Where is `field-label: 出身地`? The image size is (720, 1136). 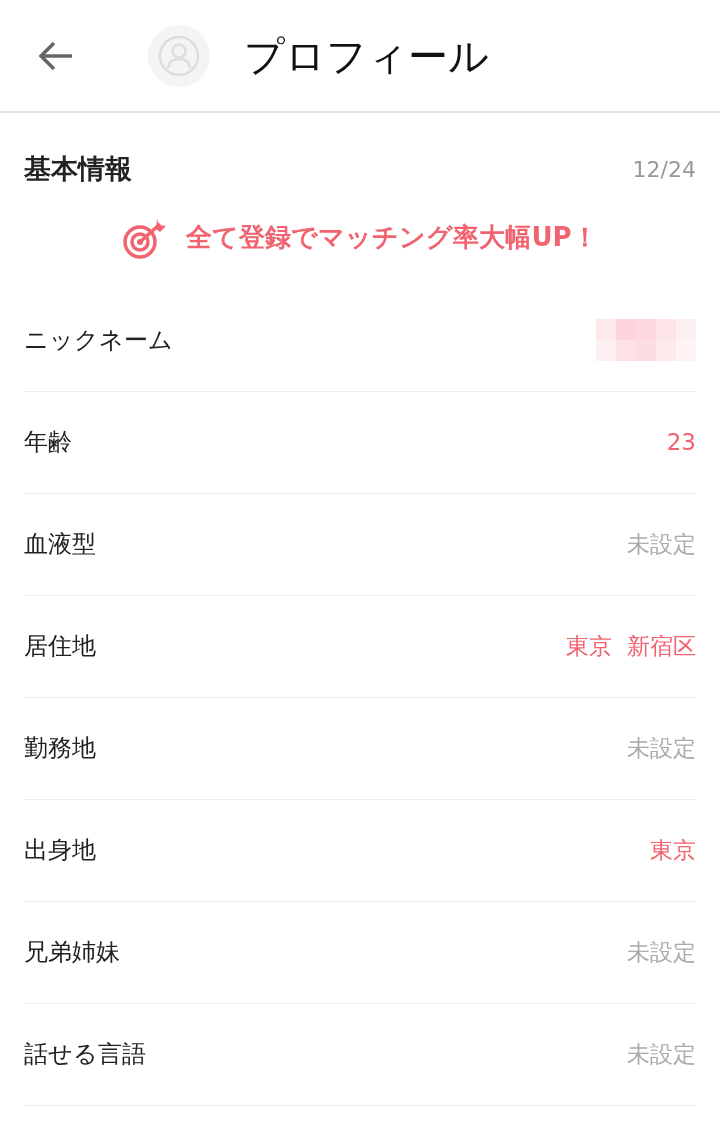 field-label: 出身地 is located at coordinates (60, 850).